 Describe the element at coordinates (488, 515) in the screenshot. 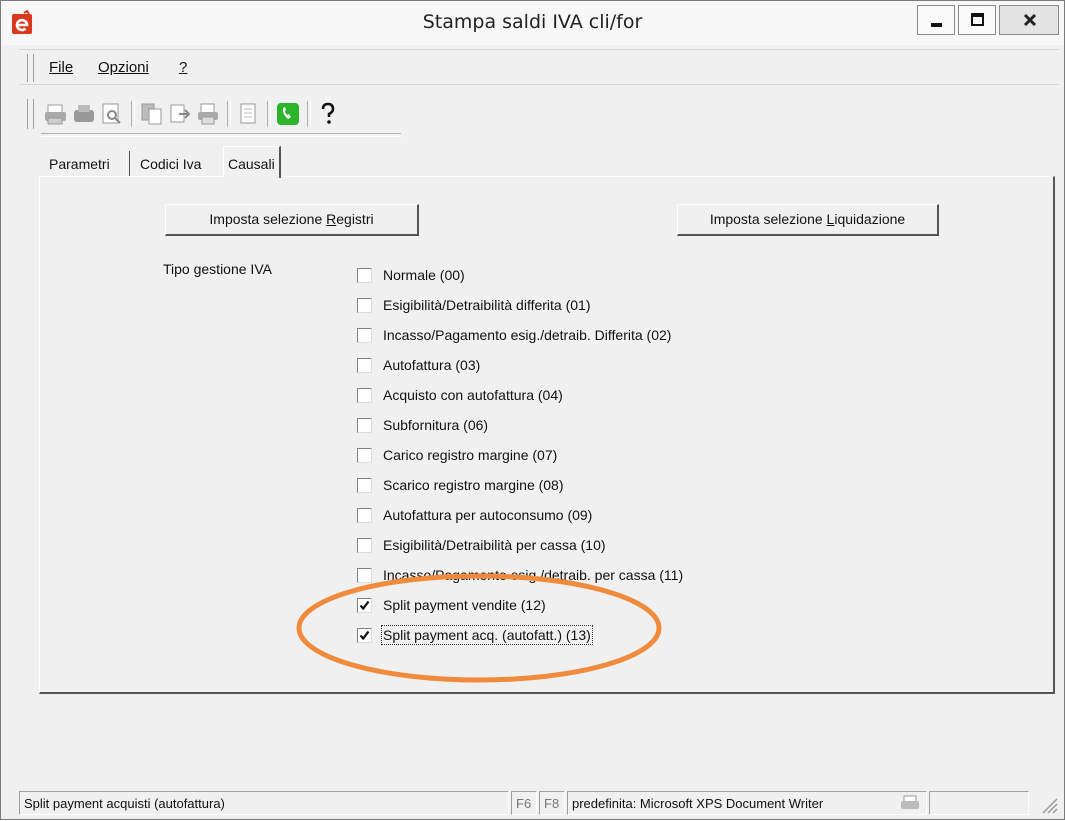

I see `checkbox-label: Autofattura per autoconsumo (09)` at that location.